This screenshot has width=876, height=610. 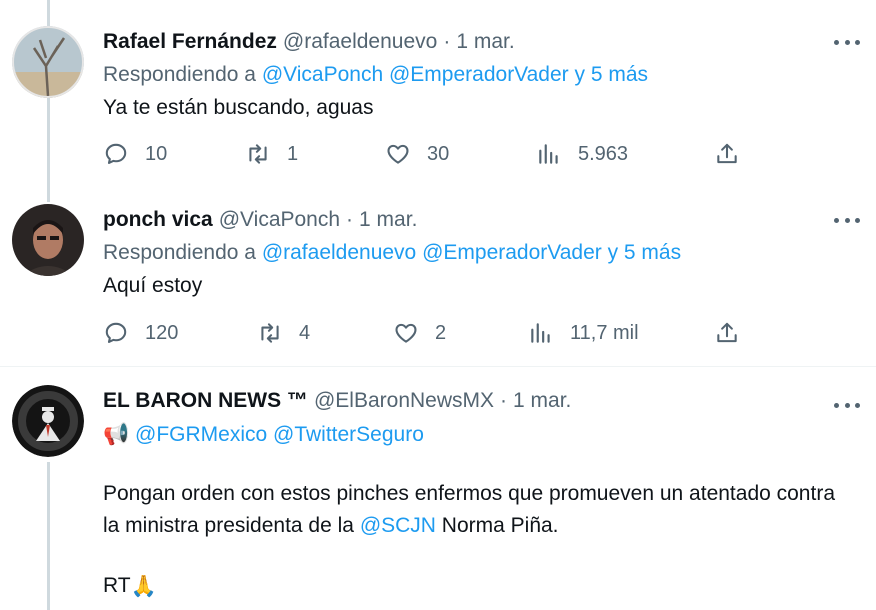 What do you see at coordinates (604, 332) in the screenshot?
I see `view-count: 11,7 mil` at bounding box center [604, 332].